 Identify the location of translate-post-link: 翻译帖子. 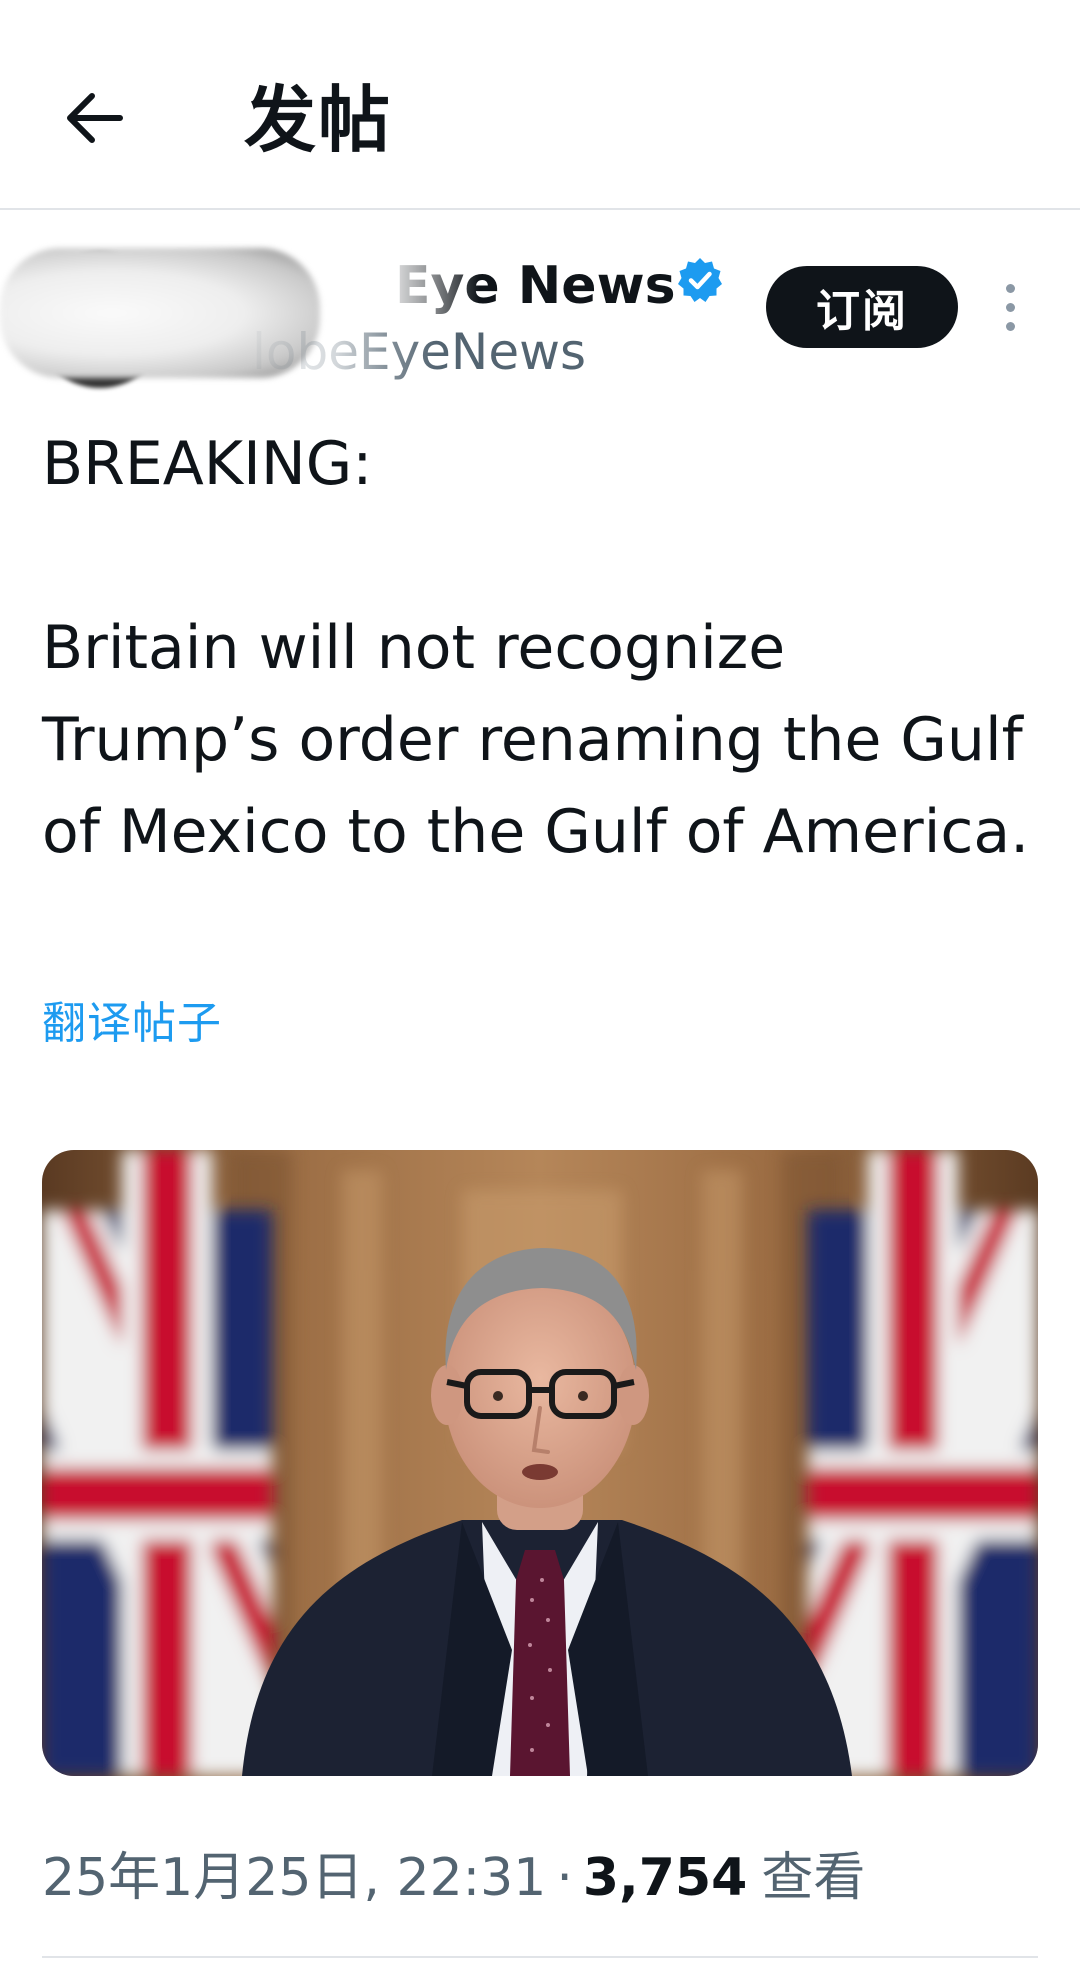
(132, 1024).